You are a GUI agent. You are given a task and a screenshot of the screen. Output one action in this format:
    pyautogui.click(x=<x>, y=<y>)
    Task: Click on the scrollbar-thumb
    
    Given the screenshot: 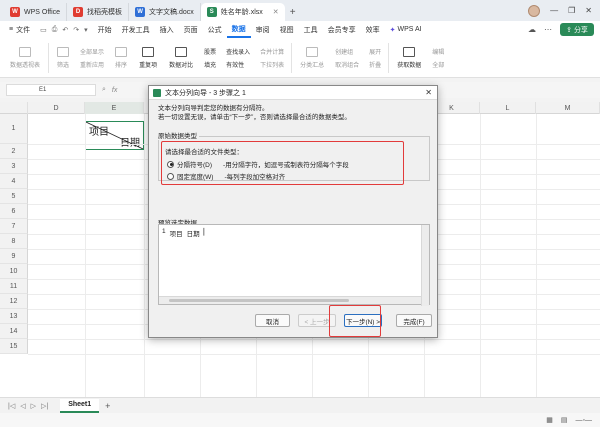 What is the action you would take?
    pyautogui.click(x=259, y=300)
    